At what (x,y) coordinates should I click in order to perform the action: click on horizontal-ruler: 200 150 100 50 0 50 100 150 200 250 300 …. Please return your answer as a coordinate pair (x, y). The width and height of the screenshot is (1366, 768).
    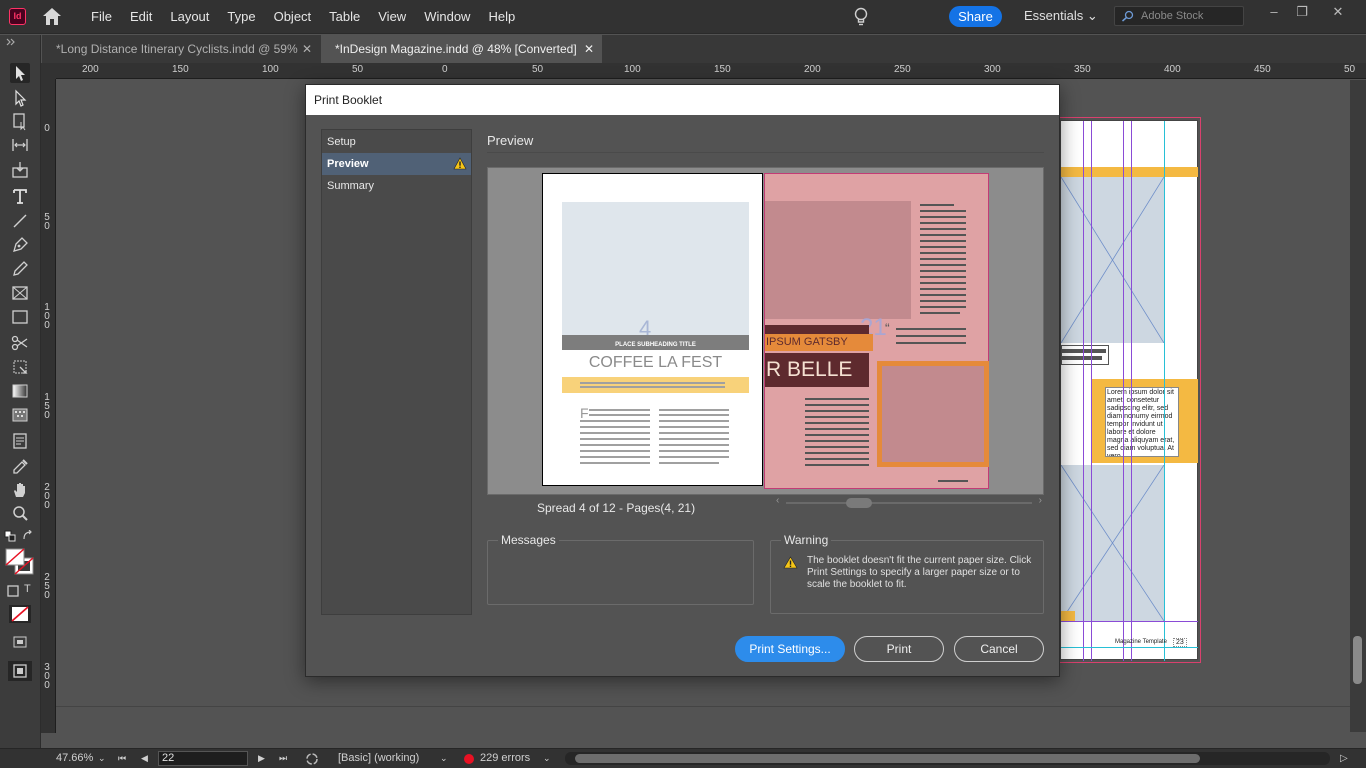
    Looking at the image, I should click on (711, 71).